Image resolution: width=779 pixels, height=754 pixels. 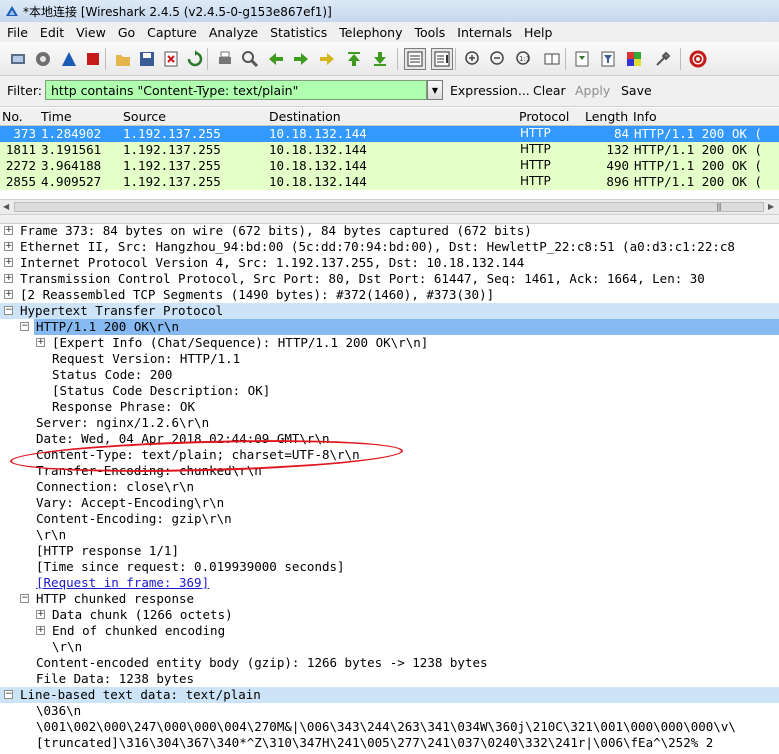 What do you see at coordinates (305, 116) in the screenshot?
I see `column-header-destination: Destination` at bounding box center [305, 116].